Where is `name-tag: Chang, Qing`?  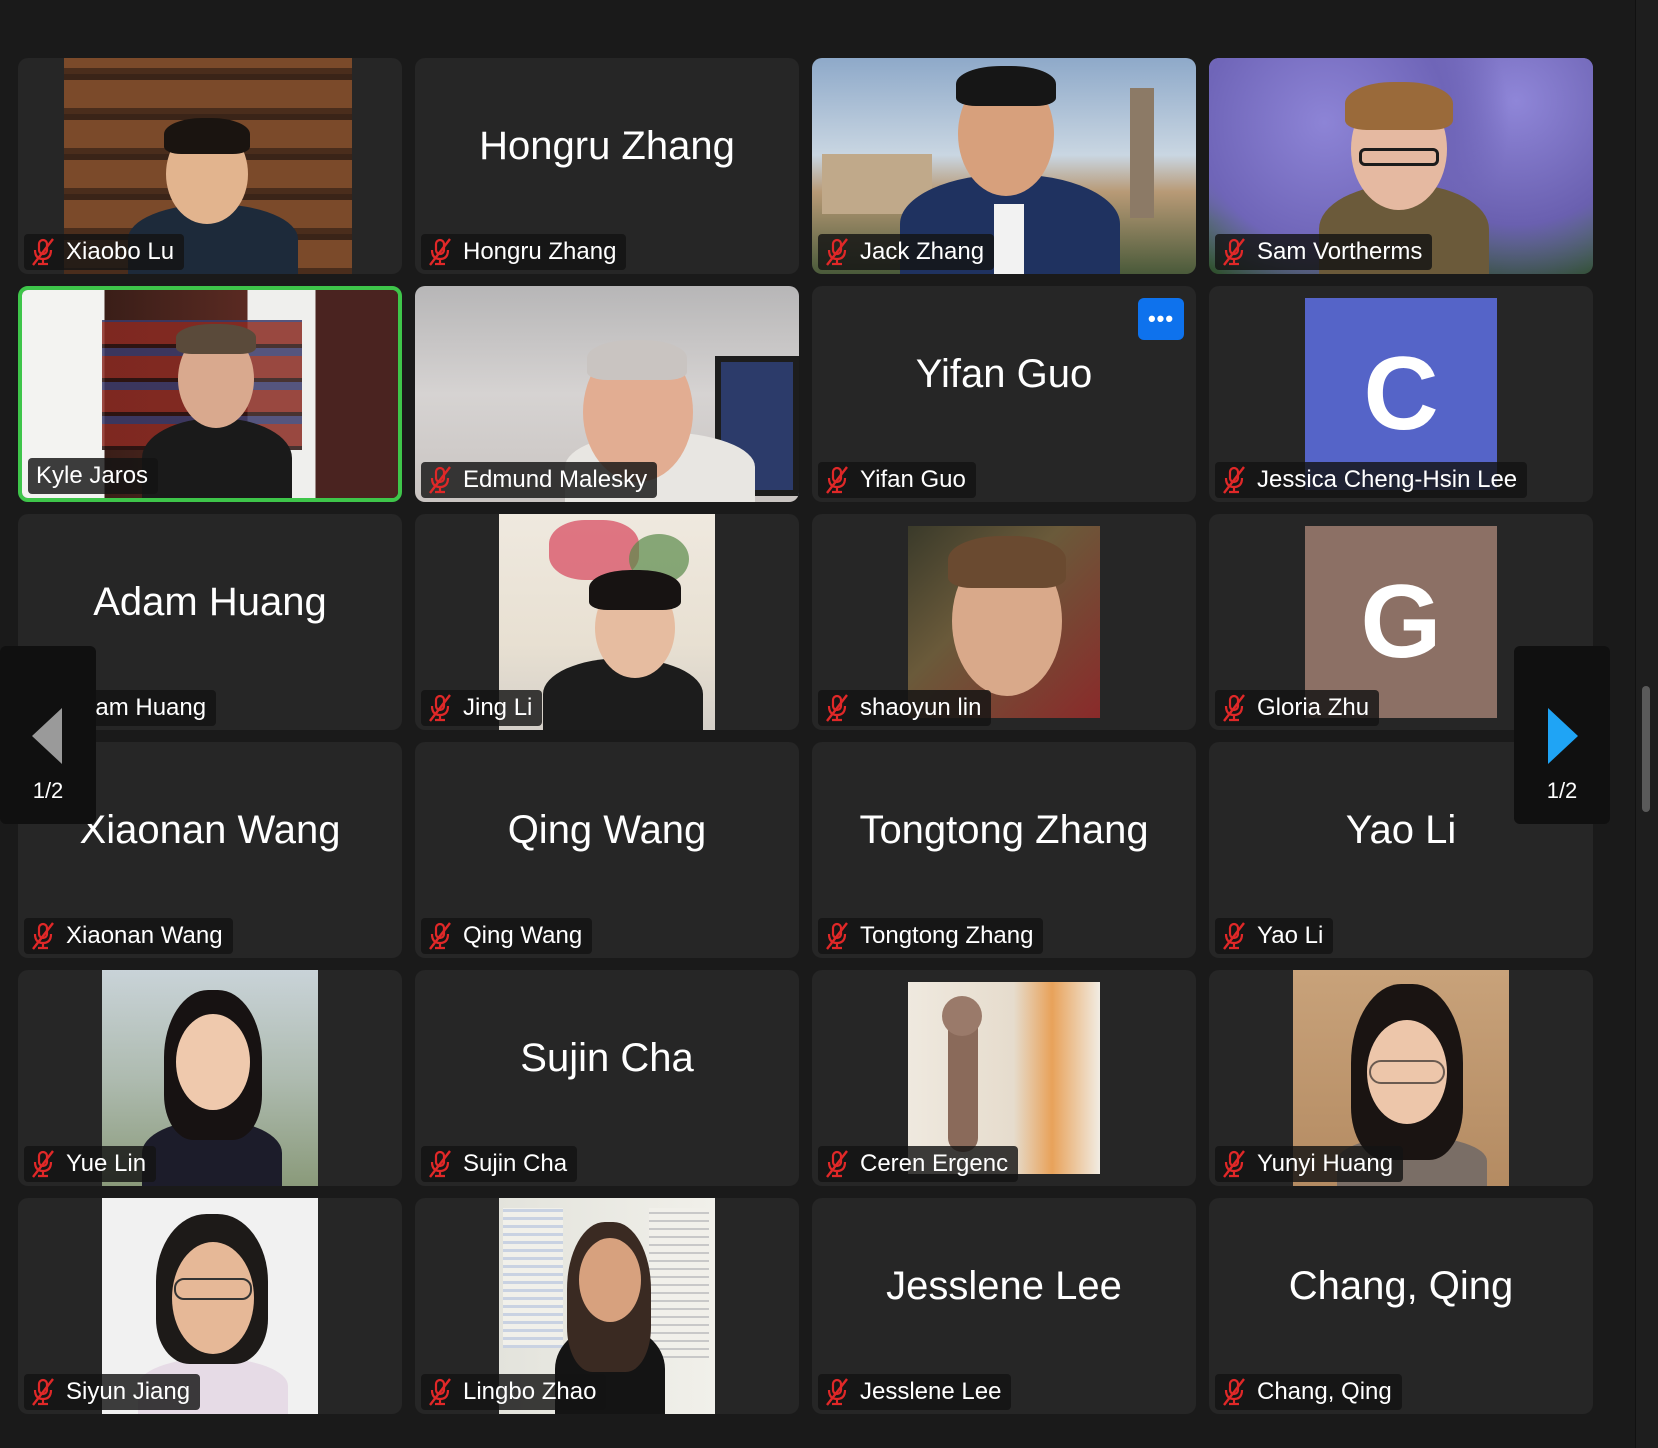 name-tag: Chang, Qing is located at coordinates (1308, 1392).